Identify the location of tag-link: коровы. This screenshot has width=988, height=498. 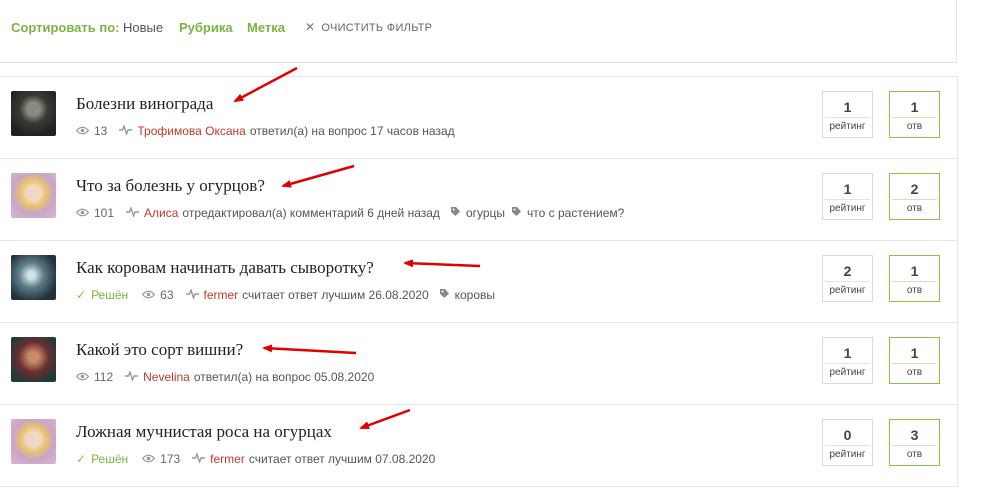
(467, 295).